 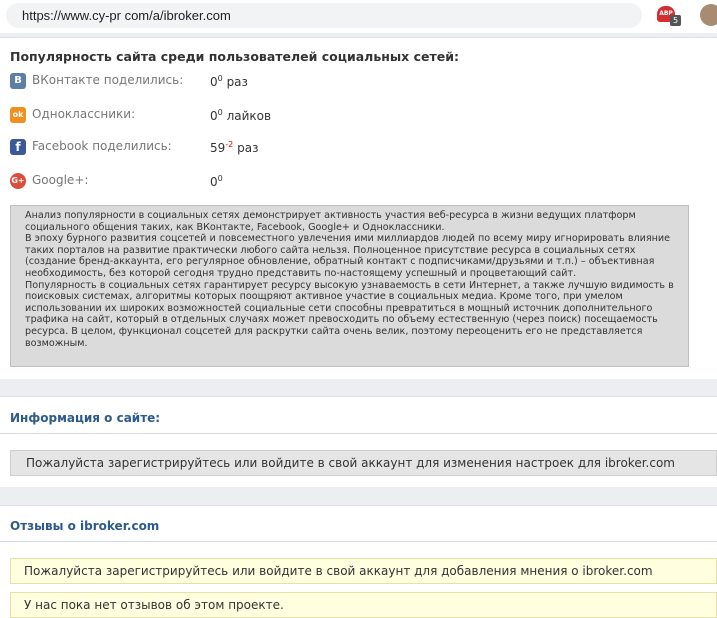 I want to click on social-label: Google+:, so click(x=60, y=180).